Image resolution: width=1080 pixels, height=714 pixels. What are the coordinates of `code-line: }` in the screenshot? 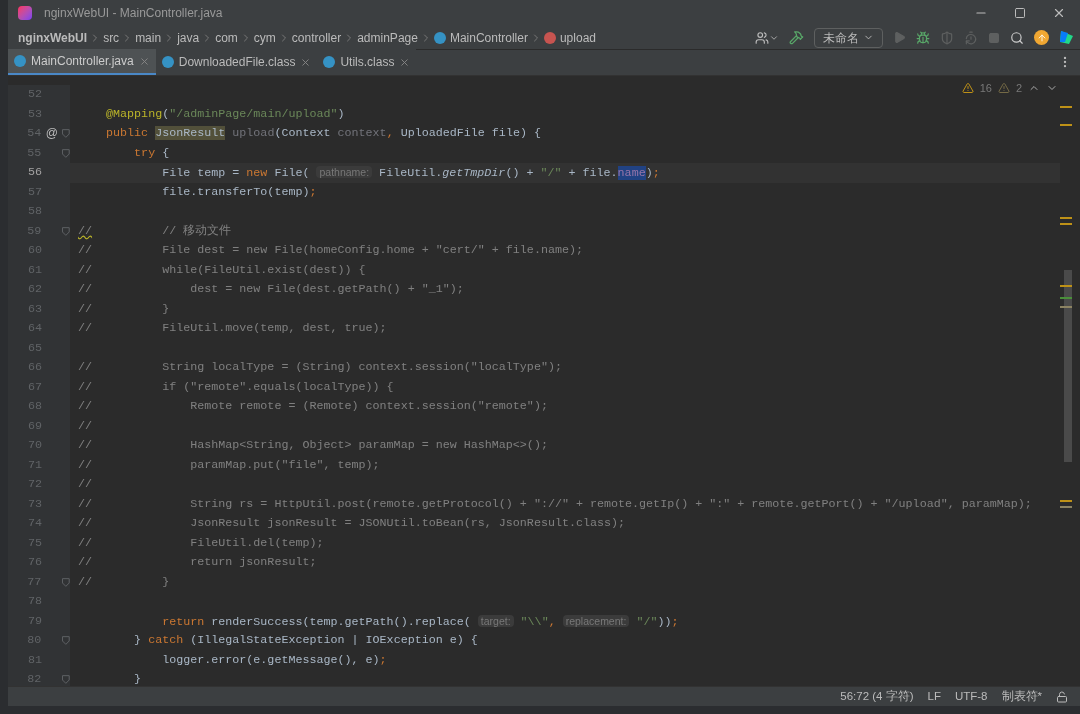 It's located at (137, 679).